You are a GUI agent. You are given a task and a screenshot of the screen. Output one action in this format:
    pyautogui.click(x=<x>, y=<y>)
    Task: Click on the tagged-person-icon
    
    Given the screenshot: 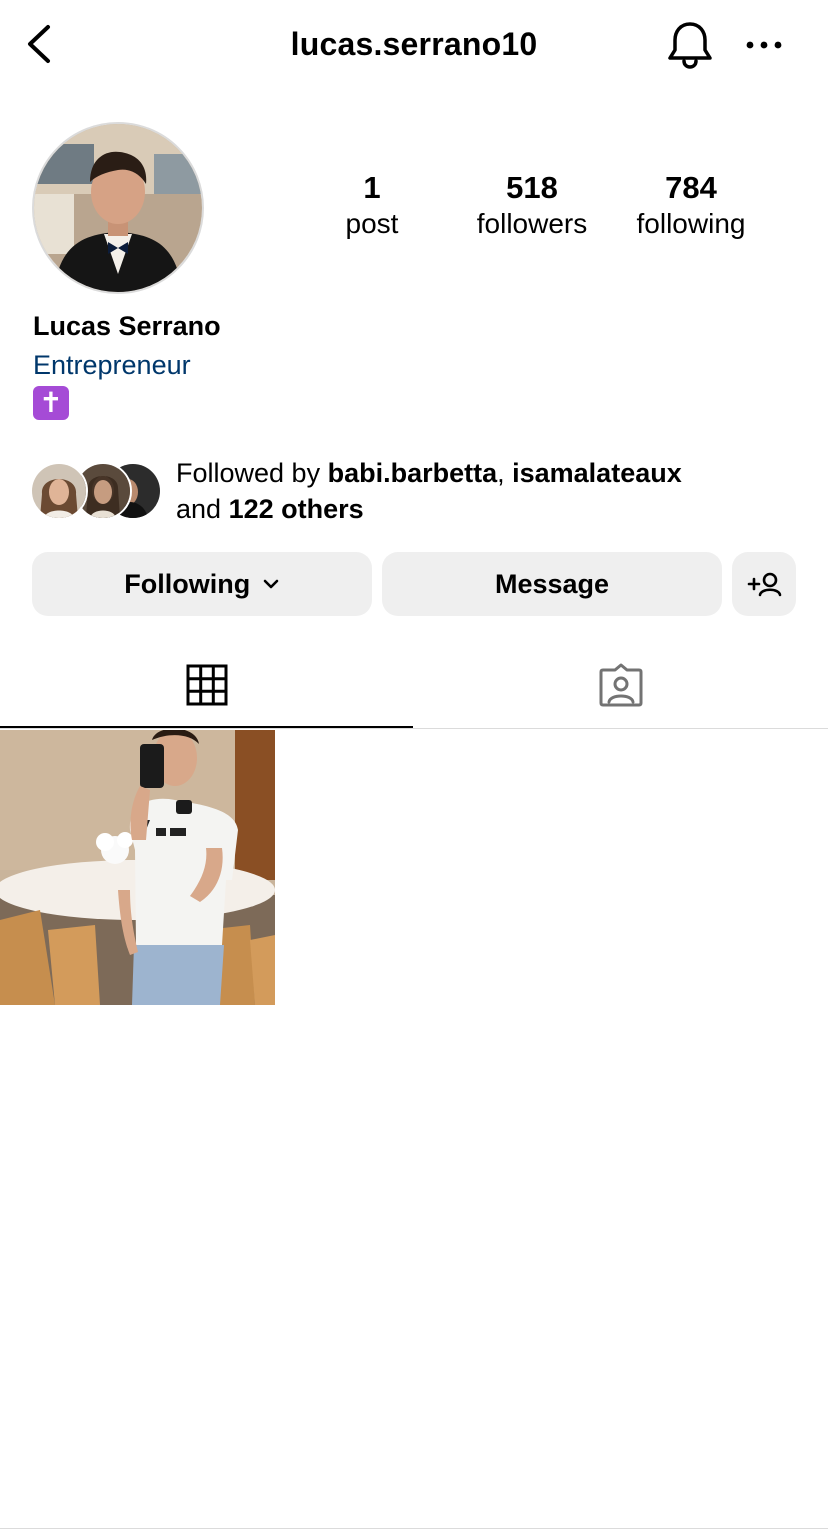 What is the action you would take?
    pyautogui.click(x=621, y=685)
    